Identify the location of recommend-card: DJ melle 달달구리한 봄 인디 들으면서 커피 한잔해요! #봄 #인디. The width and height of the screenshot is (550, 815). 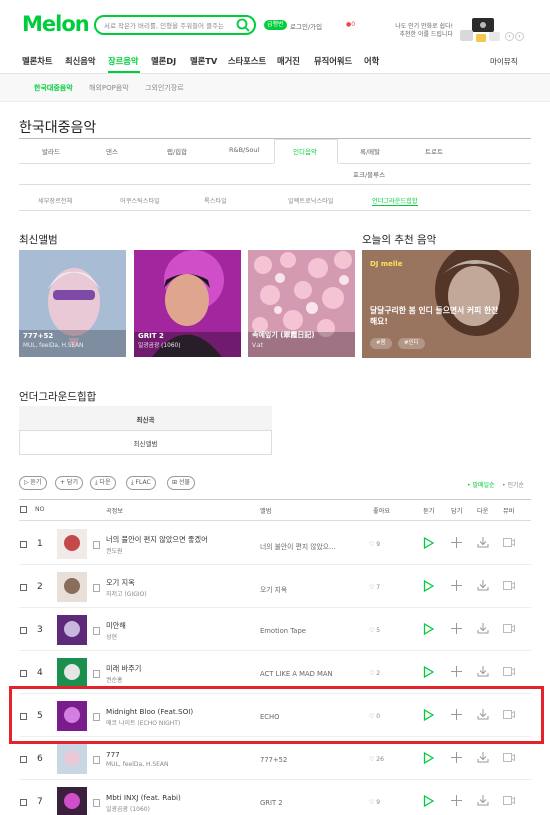
(446, 304).